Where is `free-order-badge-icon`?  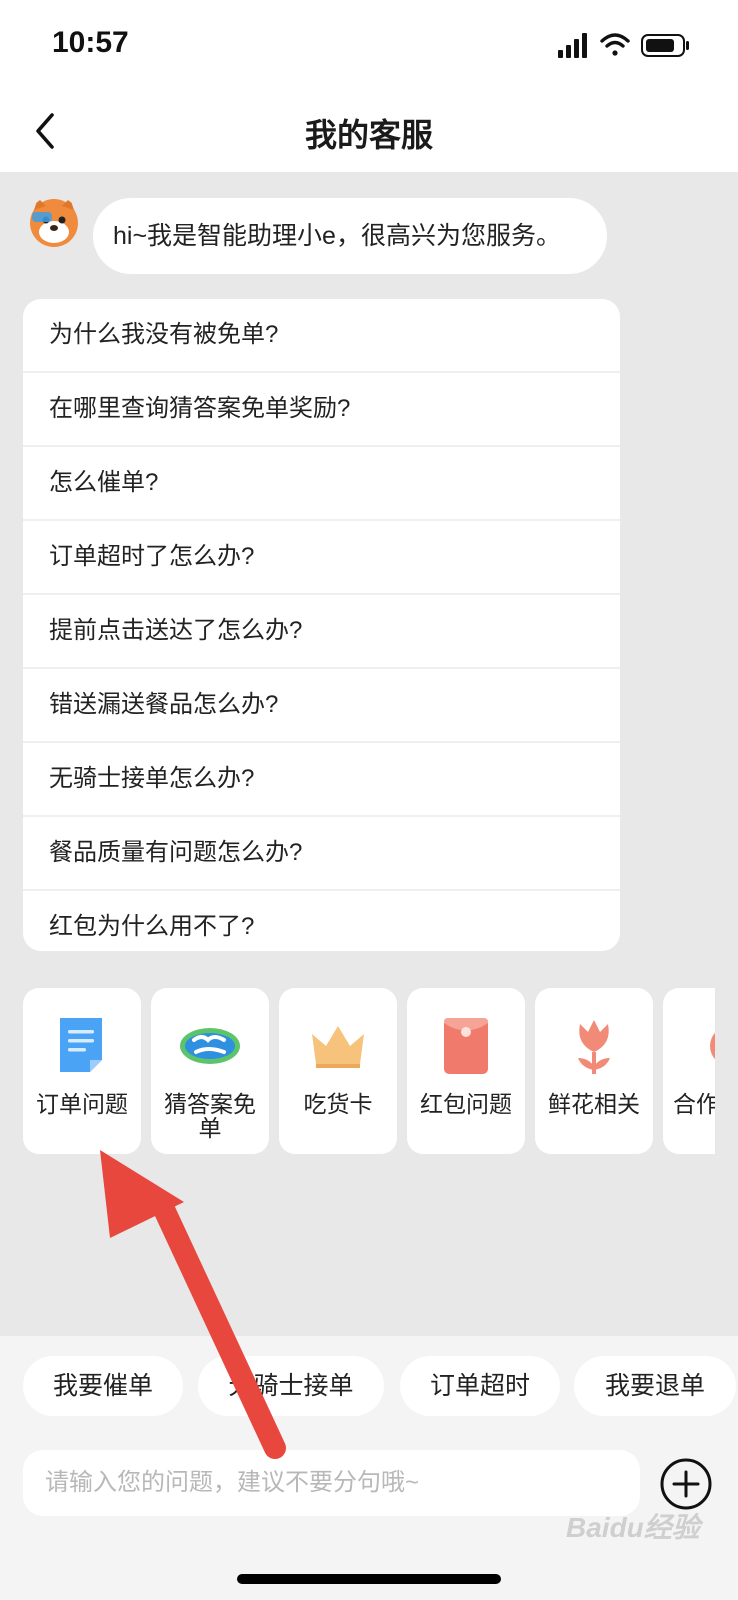
free-order-badge-icon is located at coordinates (210, 1046).